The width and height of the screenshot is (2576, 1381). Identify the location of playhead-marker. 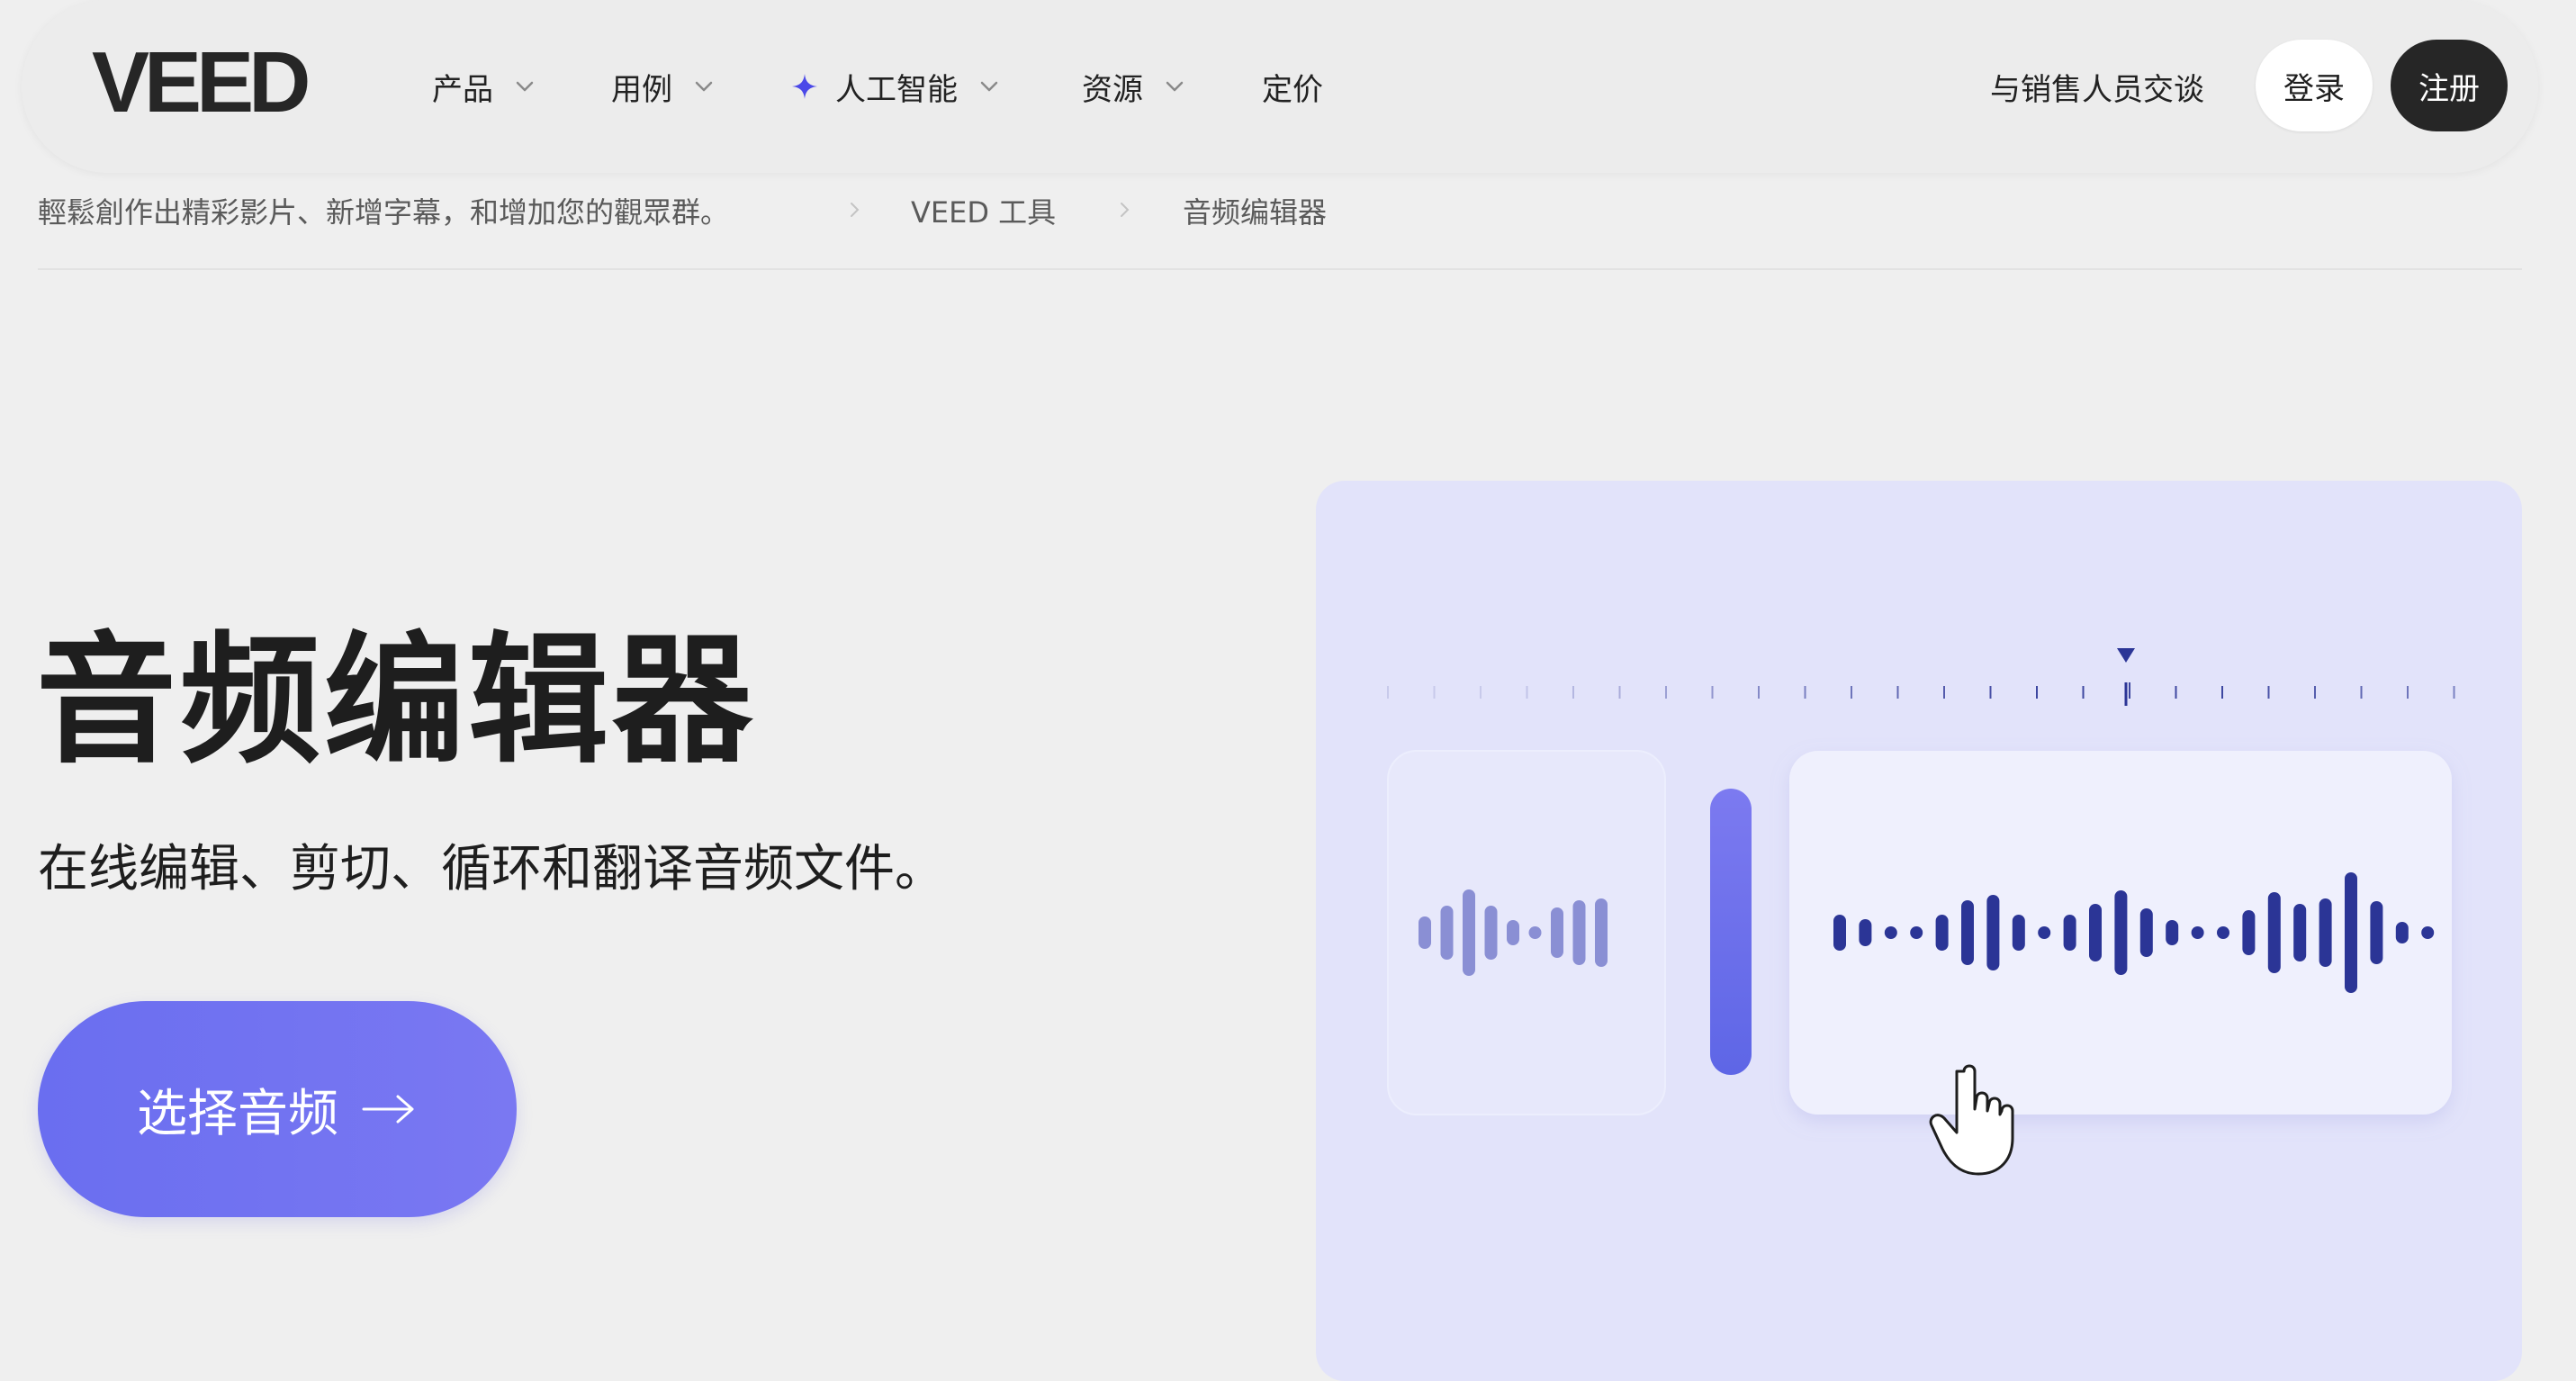
(2126, 677).